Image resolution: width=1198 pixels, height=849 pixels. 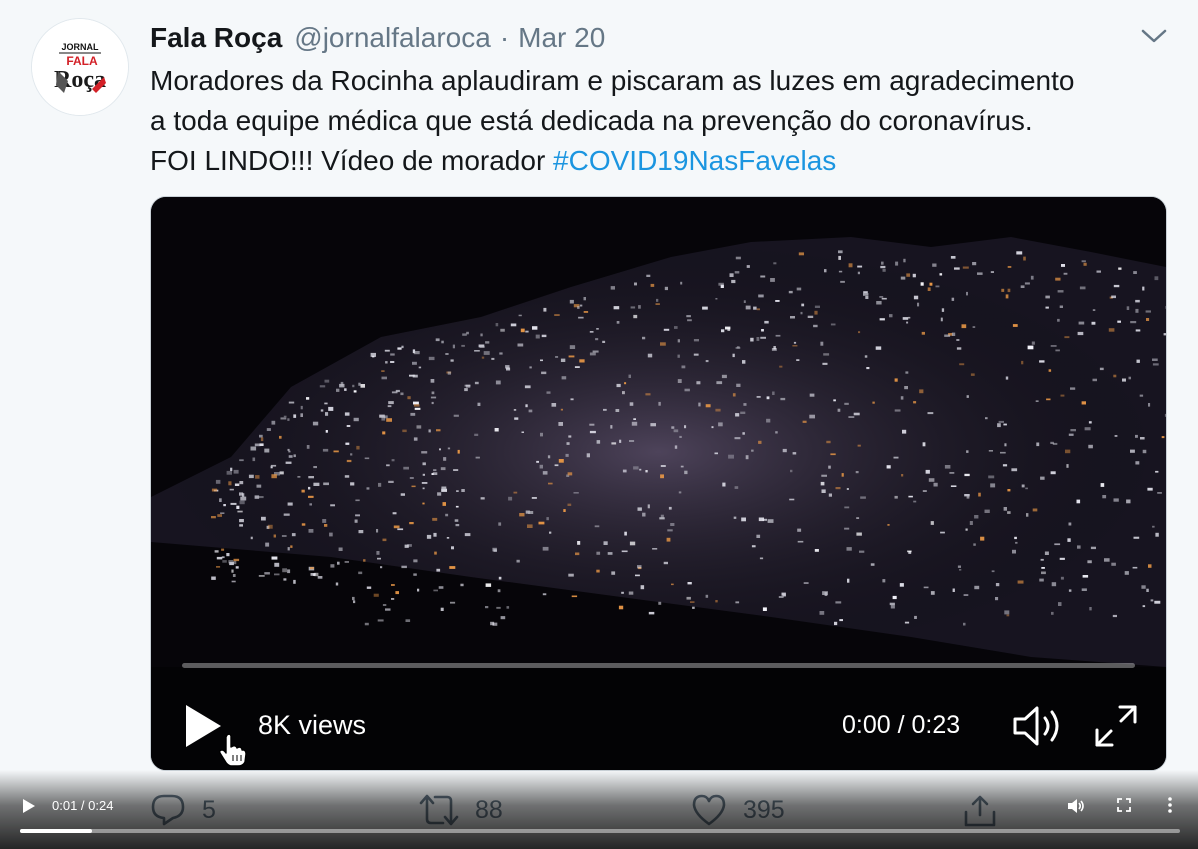 What do you see at coordinates (392, 38) in the screenshot?
I see `user-handle: @jornalfalaroca` at bounding box center [392, 38].